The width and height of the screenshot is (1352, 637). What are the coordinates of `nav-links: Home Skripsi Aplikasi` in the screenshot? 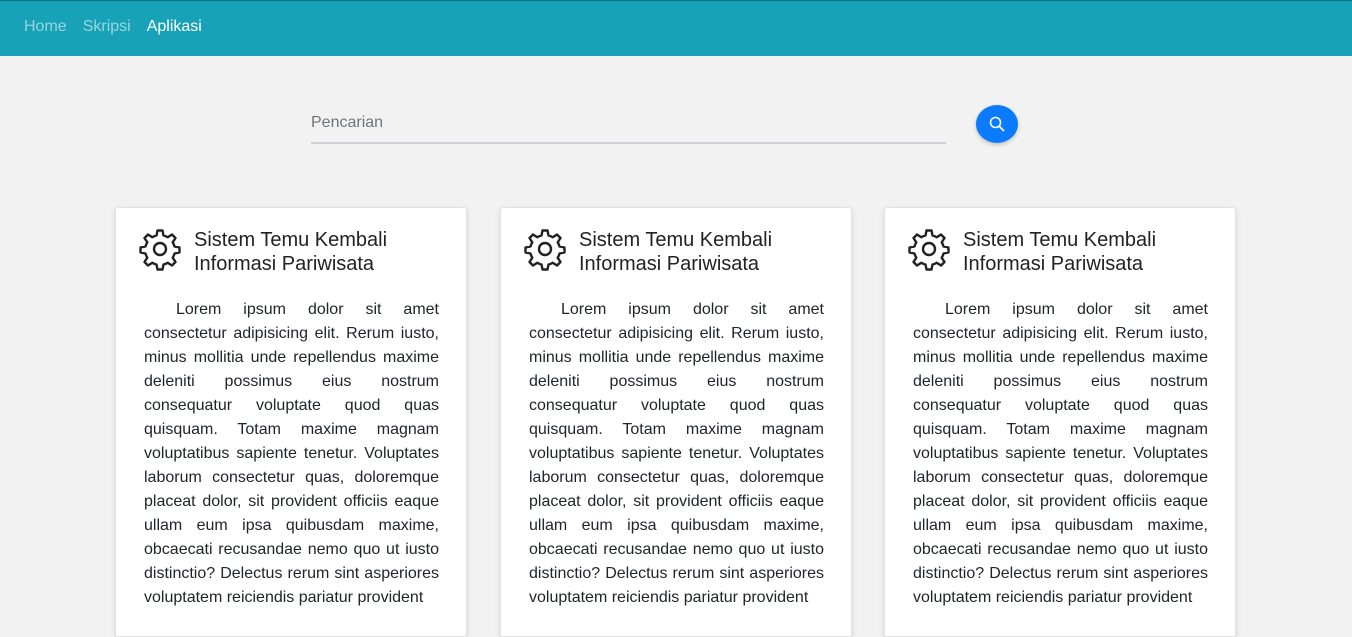 It's located at (113, 27).